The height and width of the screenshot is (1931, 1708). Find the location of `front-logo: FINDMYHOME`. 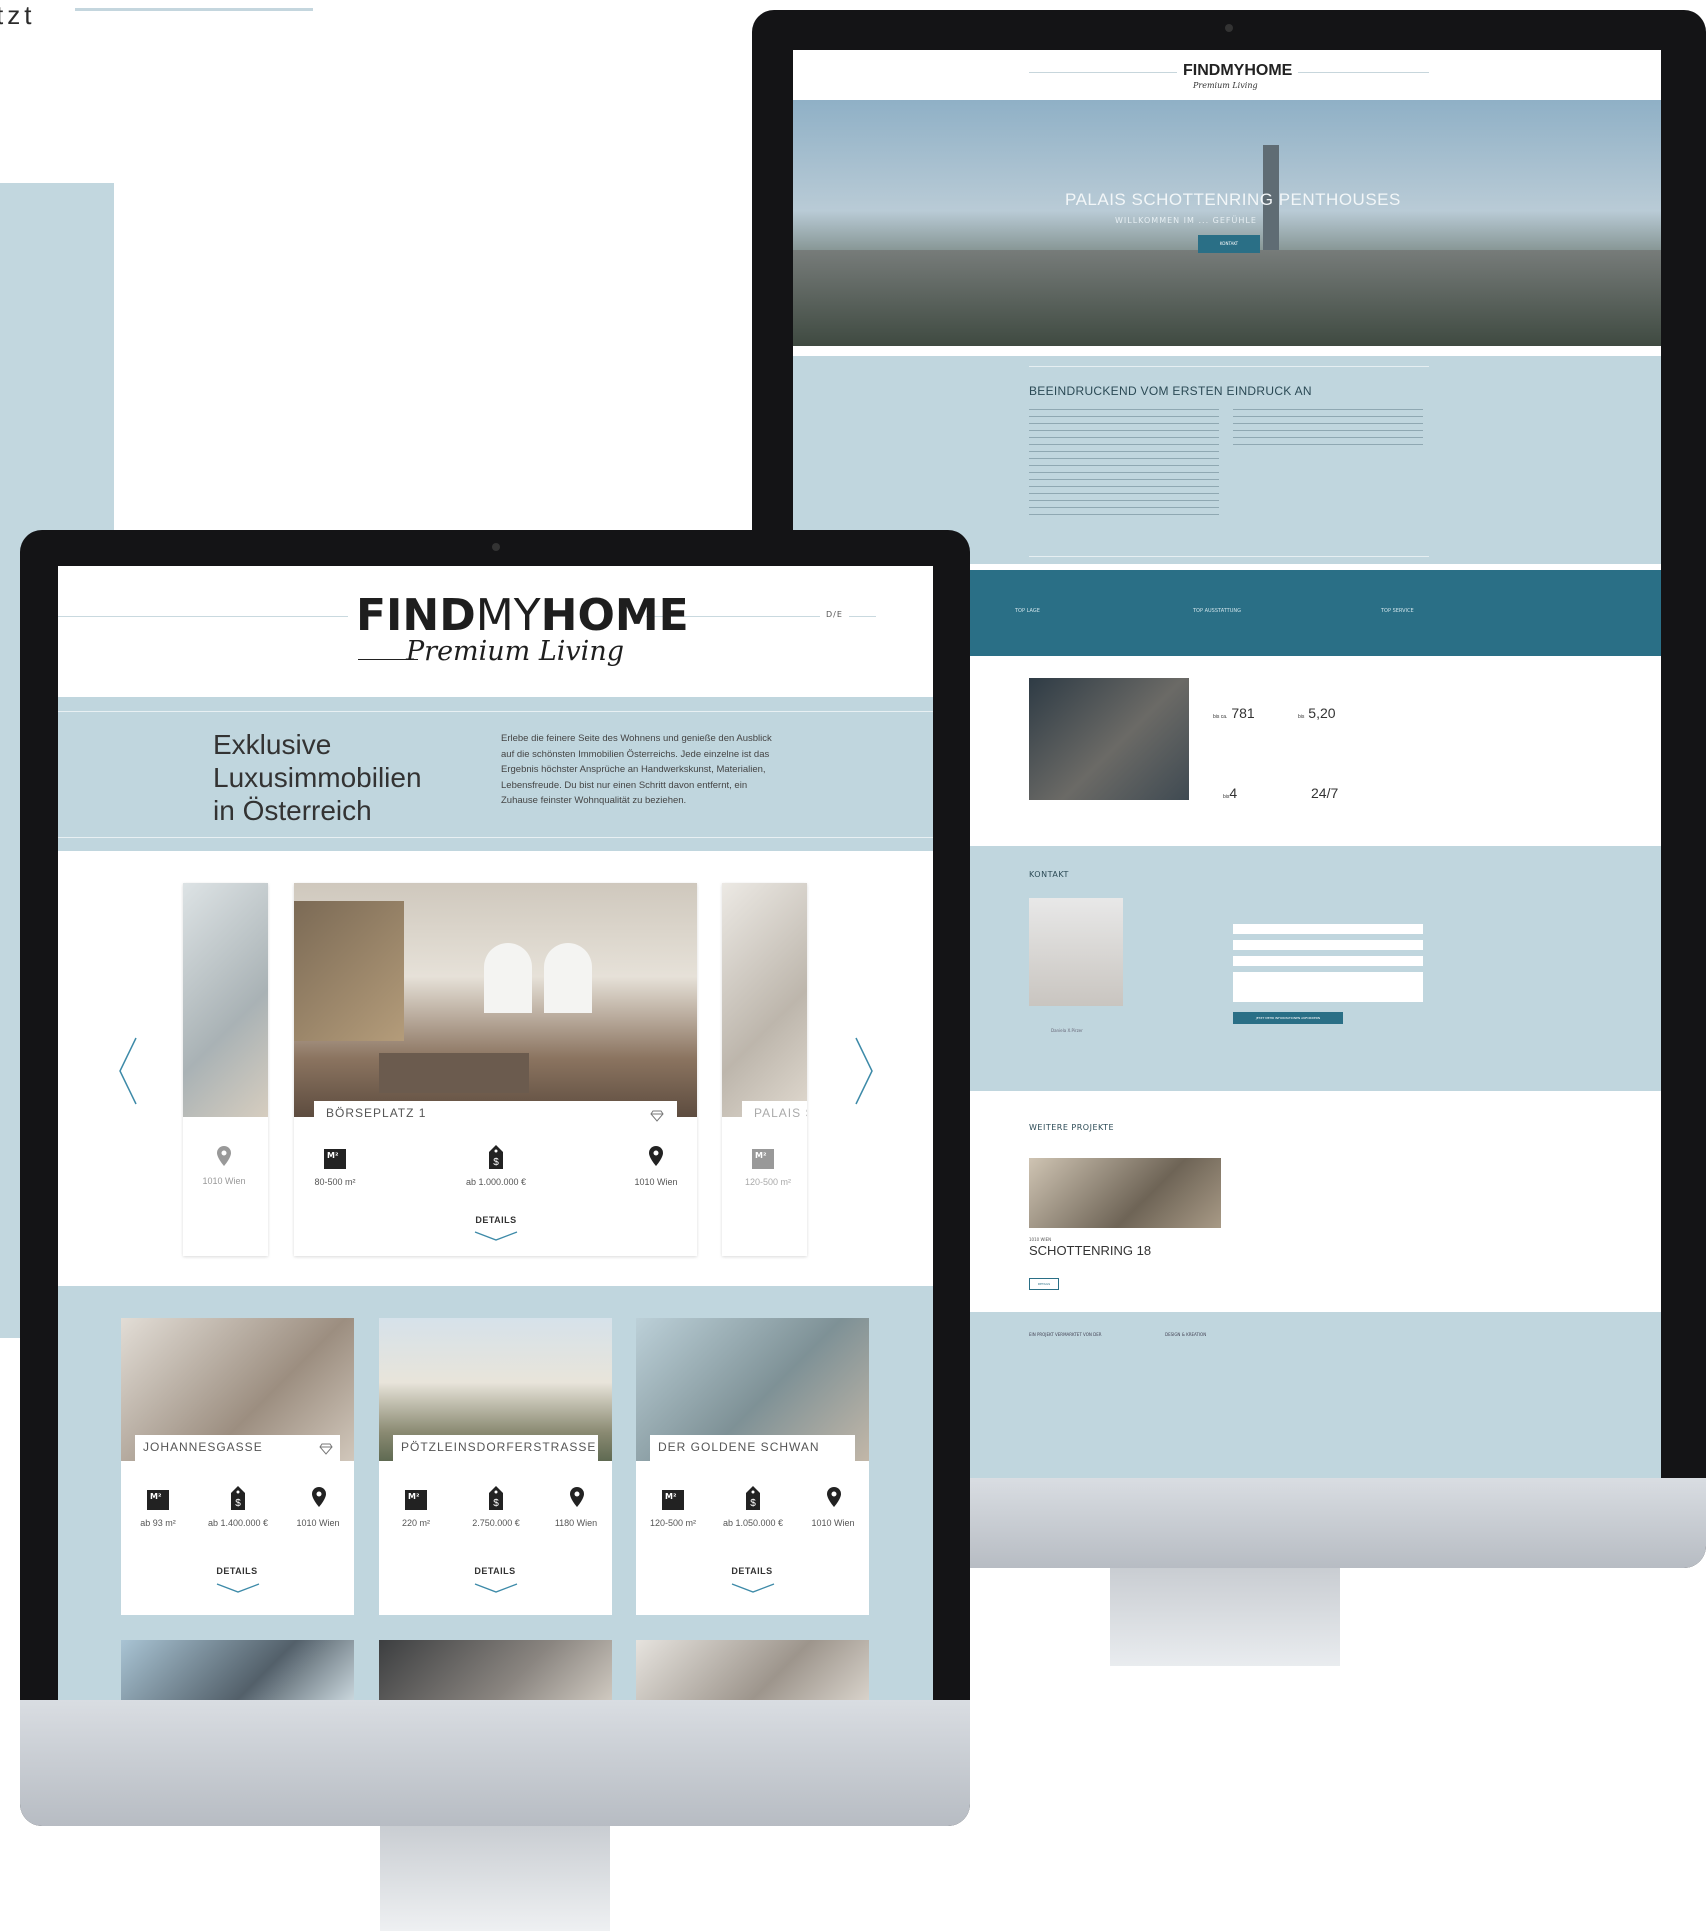

front-logo: FINDMYHOME is located at coordinates (522, 615).